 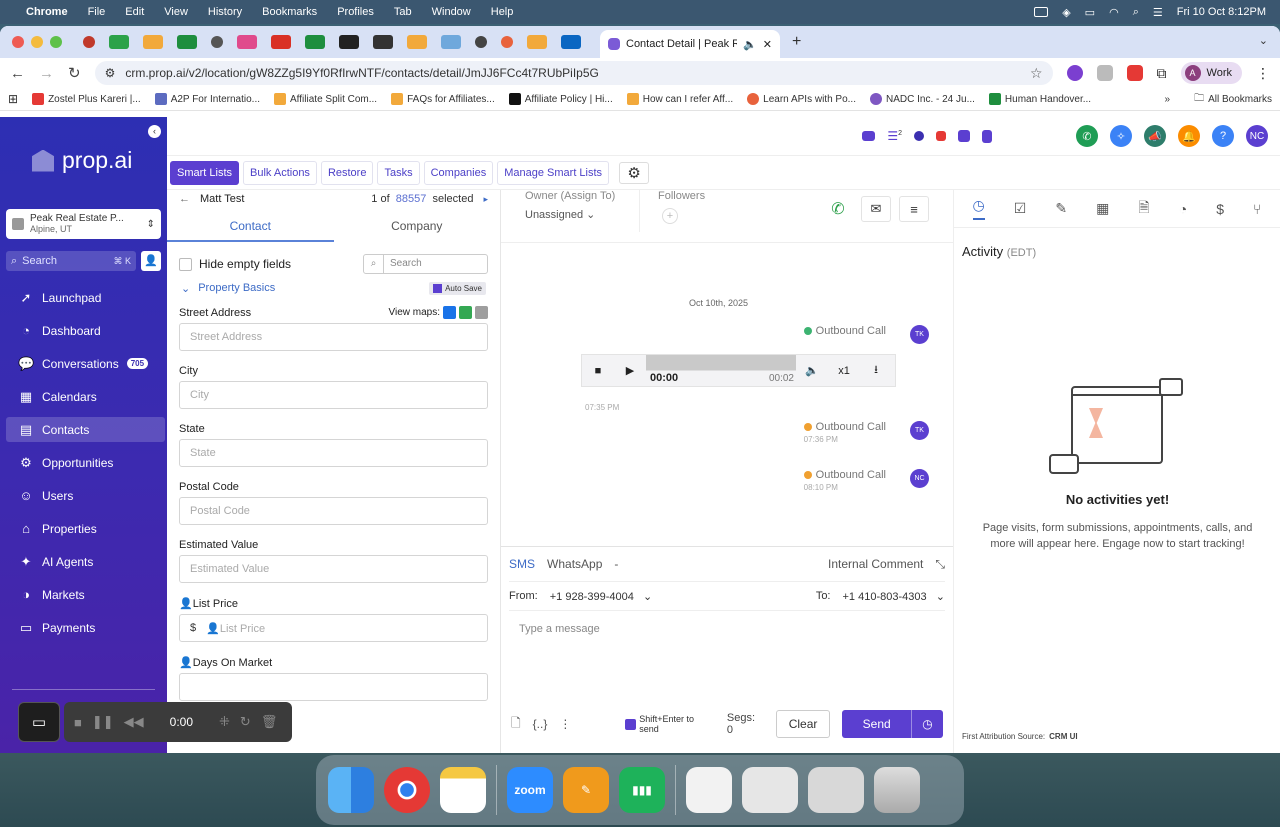 I want to click on forward-icon: →, so click(x=46, y=73).